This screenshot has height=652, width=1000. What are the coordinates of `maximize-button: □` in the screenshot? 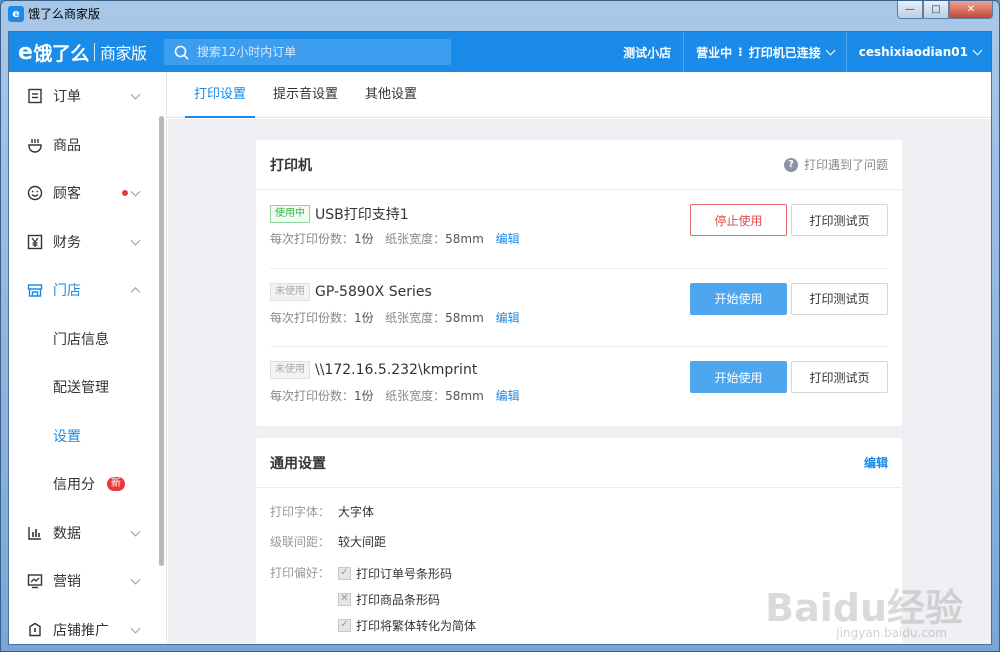 It's located at (936, 10).